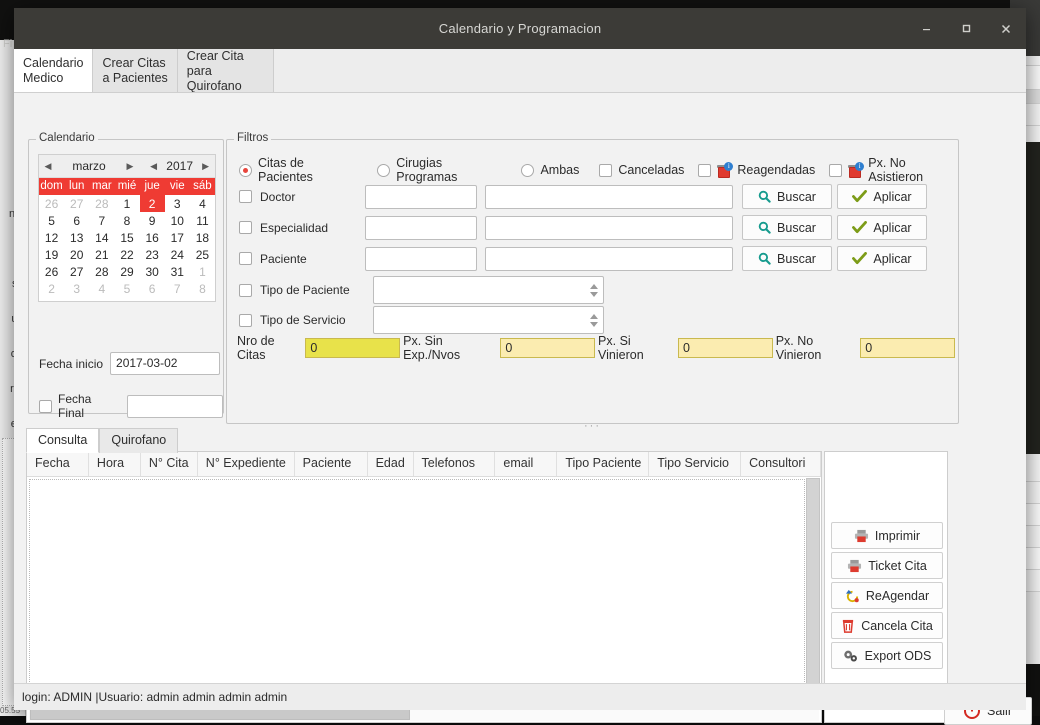 The width and height of the screenshot is (1040, 725). I want to click on calendar-day: 14, so click(101, 237).